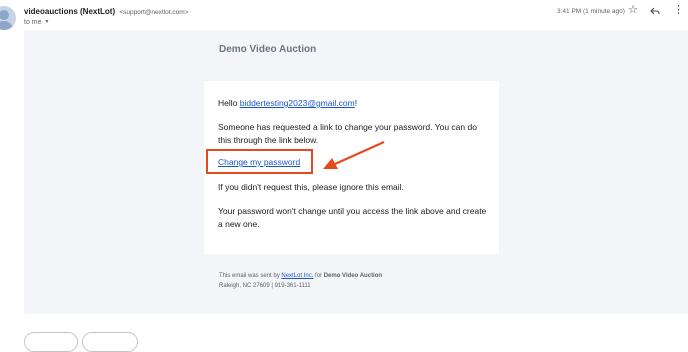  I want to click on sender-avatar, so click(8, 18).